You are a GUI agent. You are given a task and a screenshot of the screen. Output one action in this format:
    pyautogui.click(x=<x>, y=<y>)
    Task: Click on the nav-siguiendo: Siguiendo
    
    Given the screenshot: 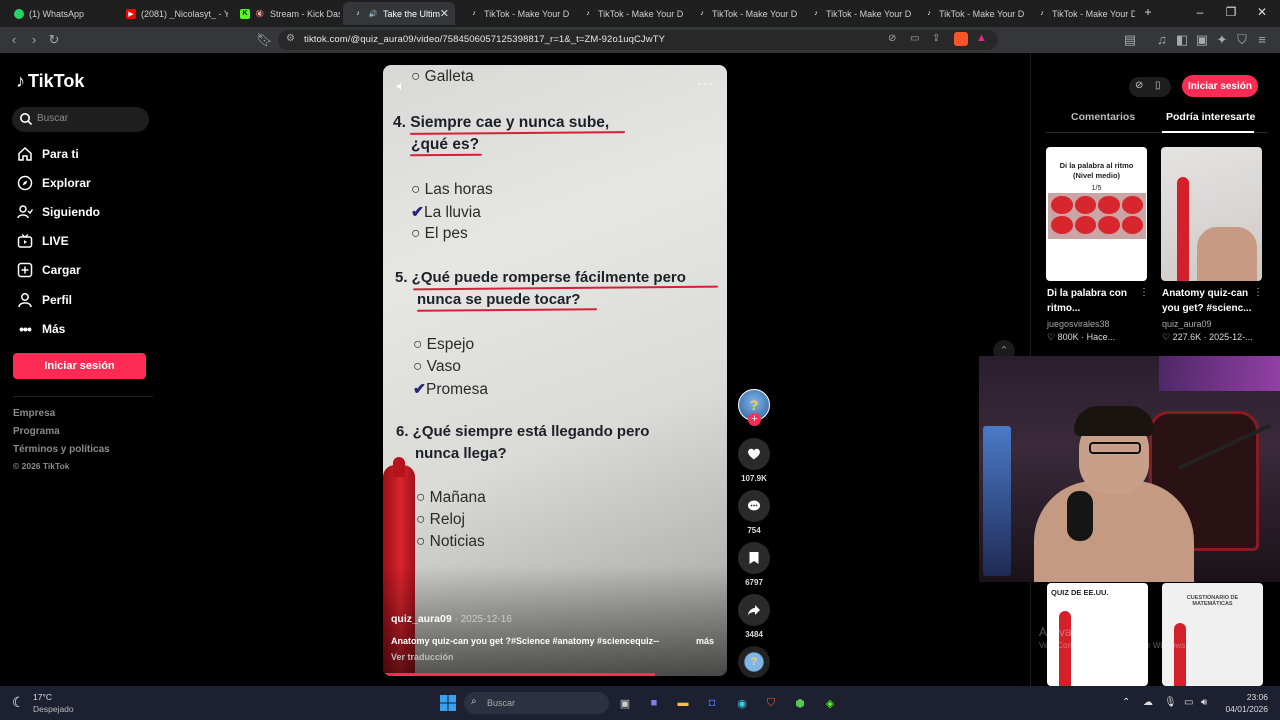 What is the action you would take?
    pyautogui.click(x=58, y=212)
    